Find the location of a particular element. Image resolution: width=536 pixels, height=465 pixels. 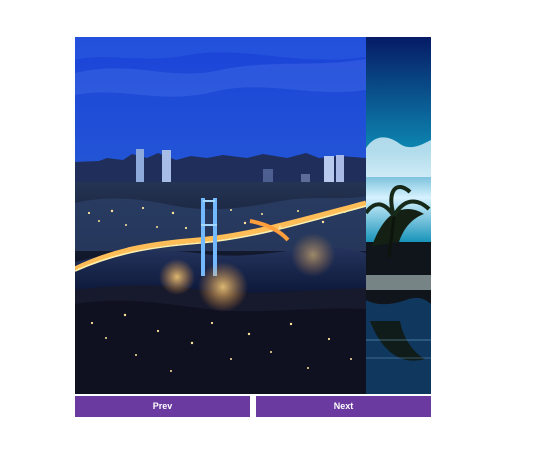

palm-reflection-image is located at coordinates (398, 215).